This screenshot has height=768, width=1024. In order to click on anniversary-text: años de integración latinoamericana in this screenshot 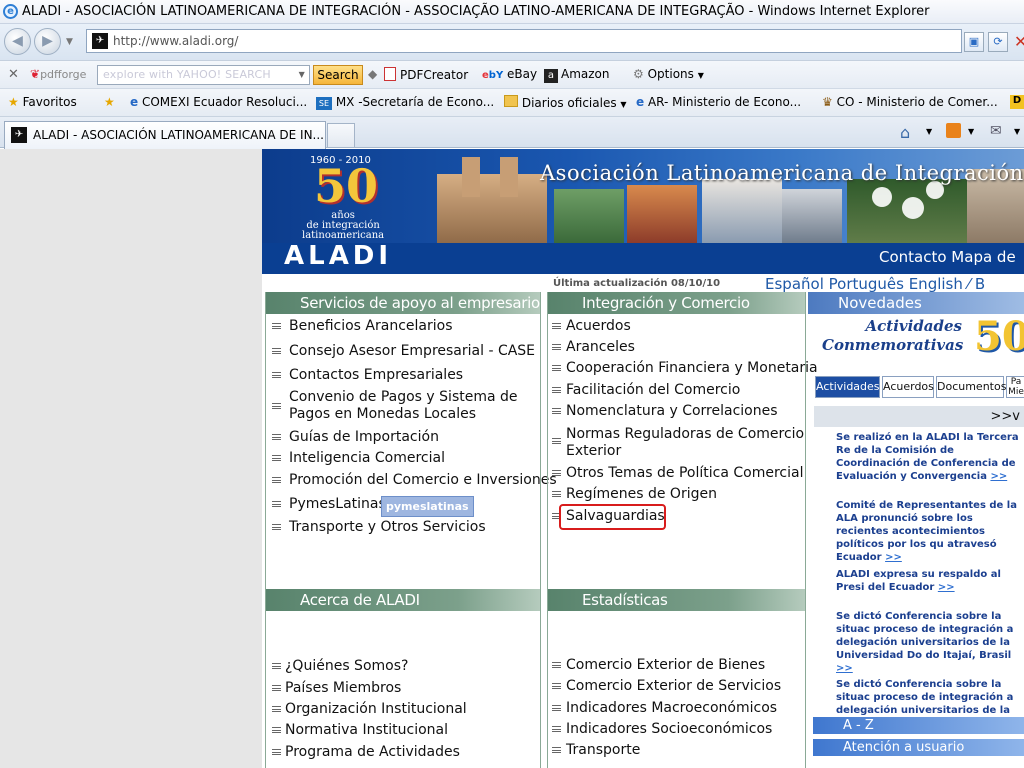, I will do `click(343, 225)`.